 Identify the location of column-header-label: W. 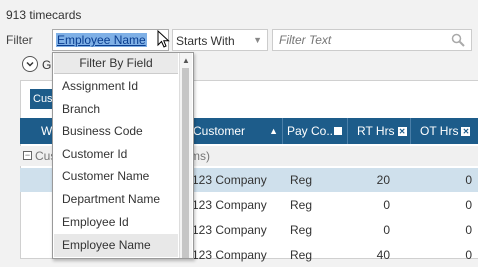
(47, 131).